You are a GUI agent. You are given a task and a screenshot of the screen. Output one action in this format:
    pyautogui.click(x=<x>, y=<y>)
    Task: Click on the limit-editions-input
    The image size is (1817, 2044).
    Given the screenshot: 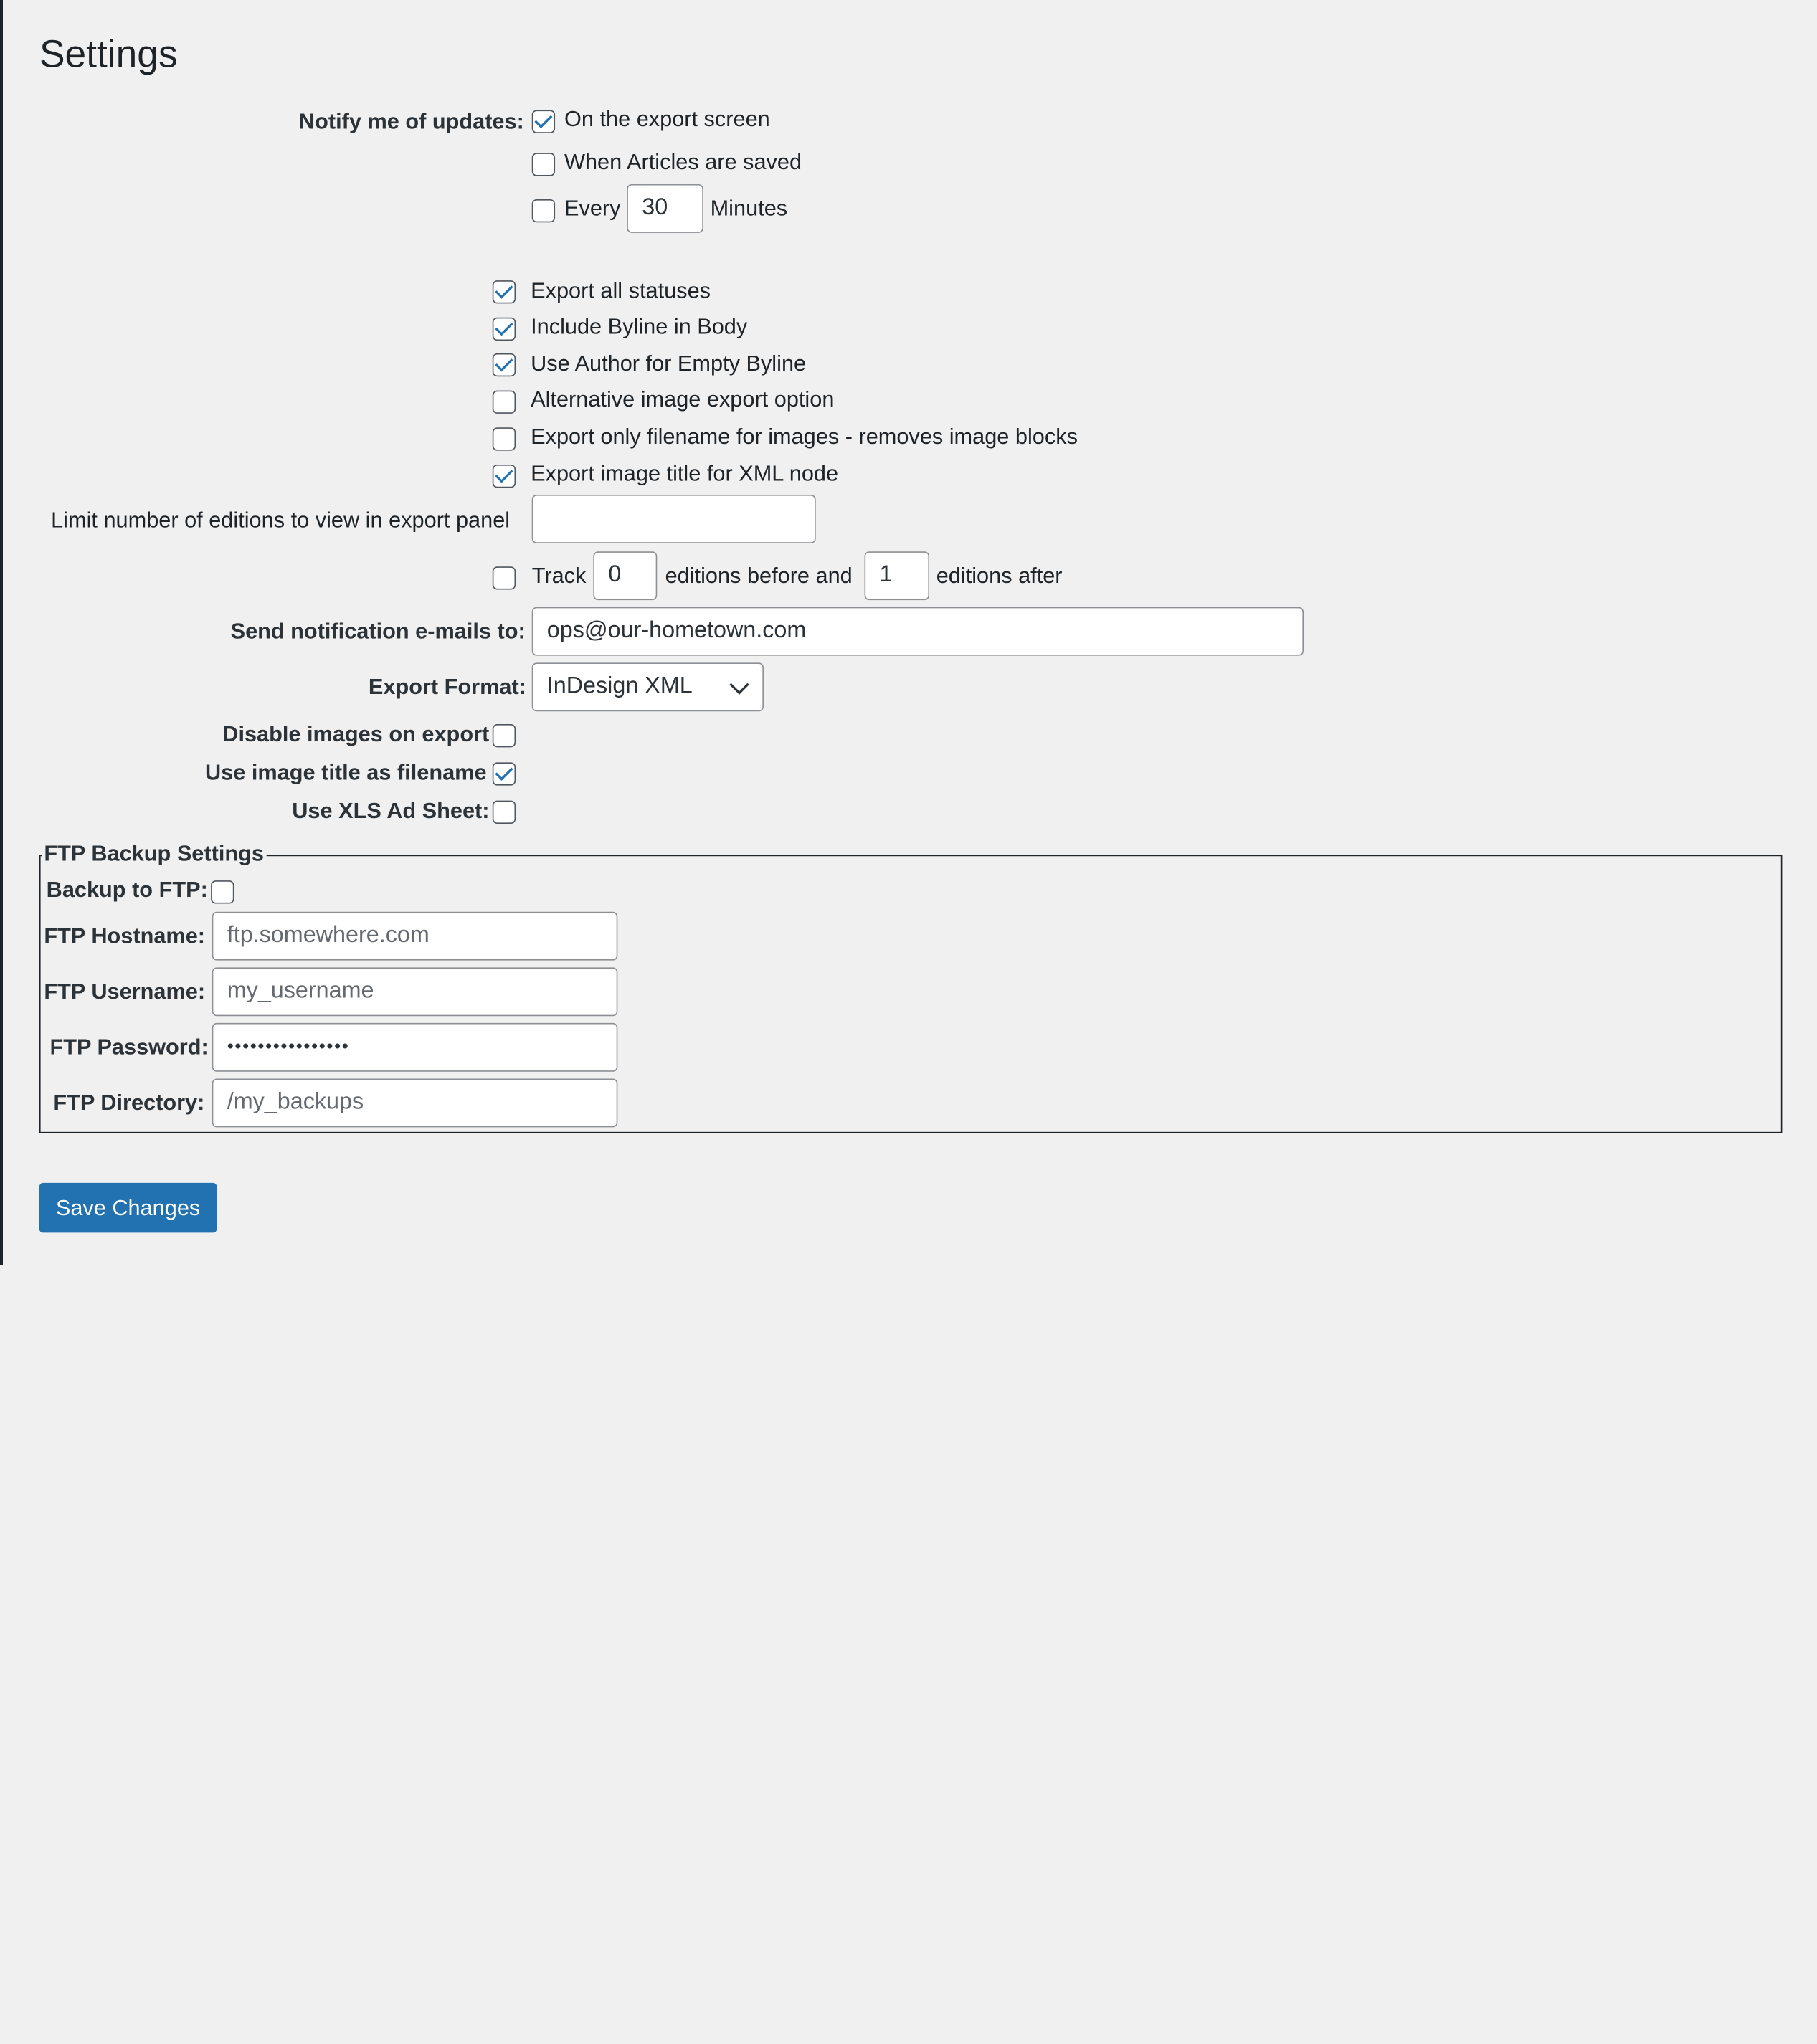 What is the action you would take?
    pyautogui.click(x=673, y=519)
    